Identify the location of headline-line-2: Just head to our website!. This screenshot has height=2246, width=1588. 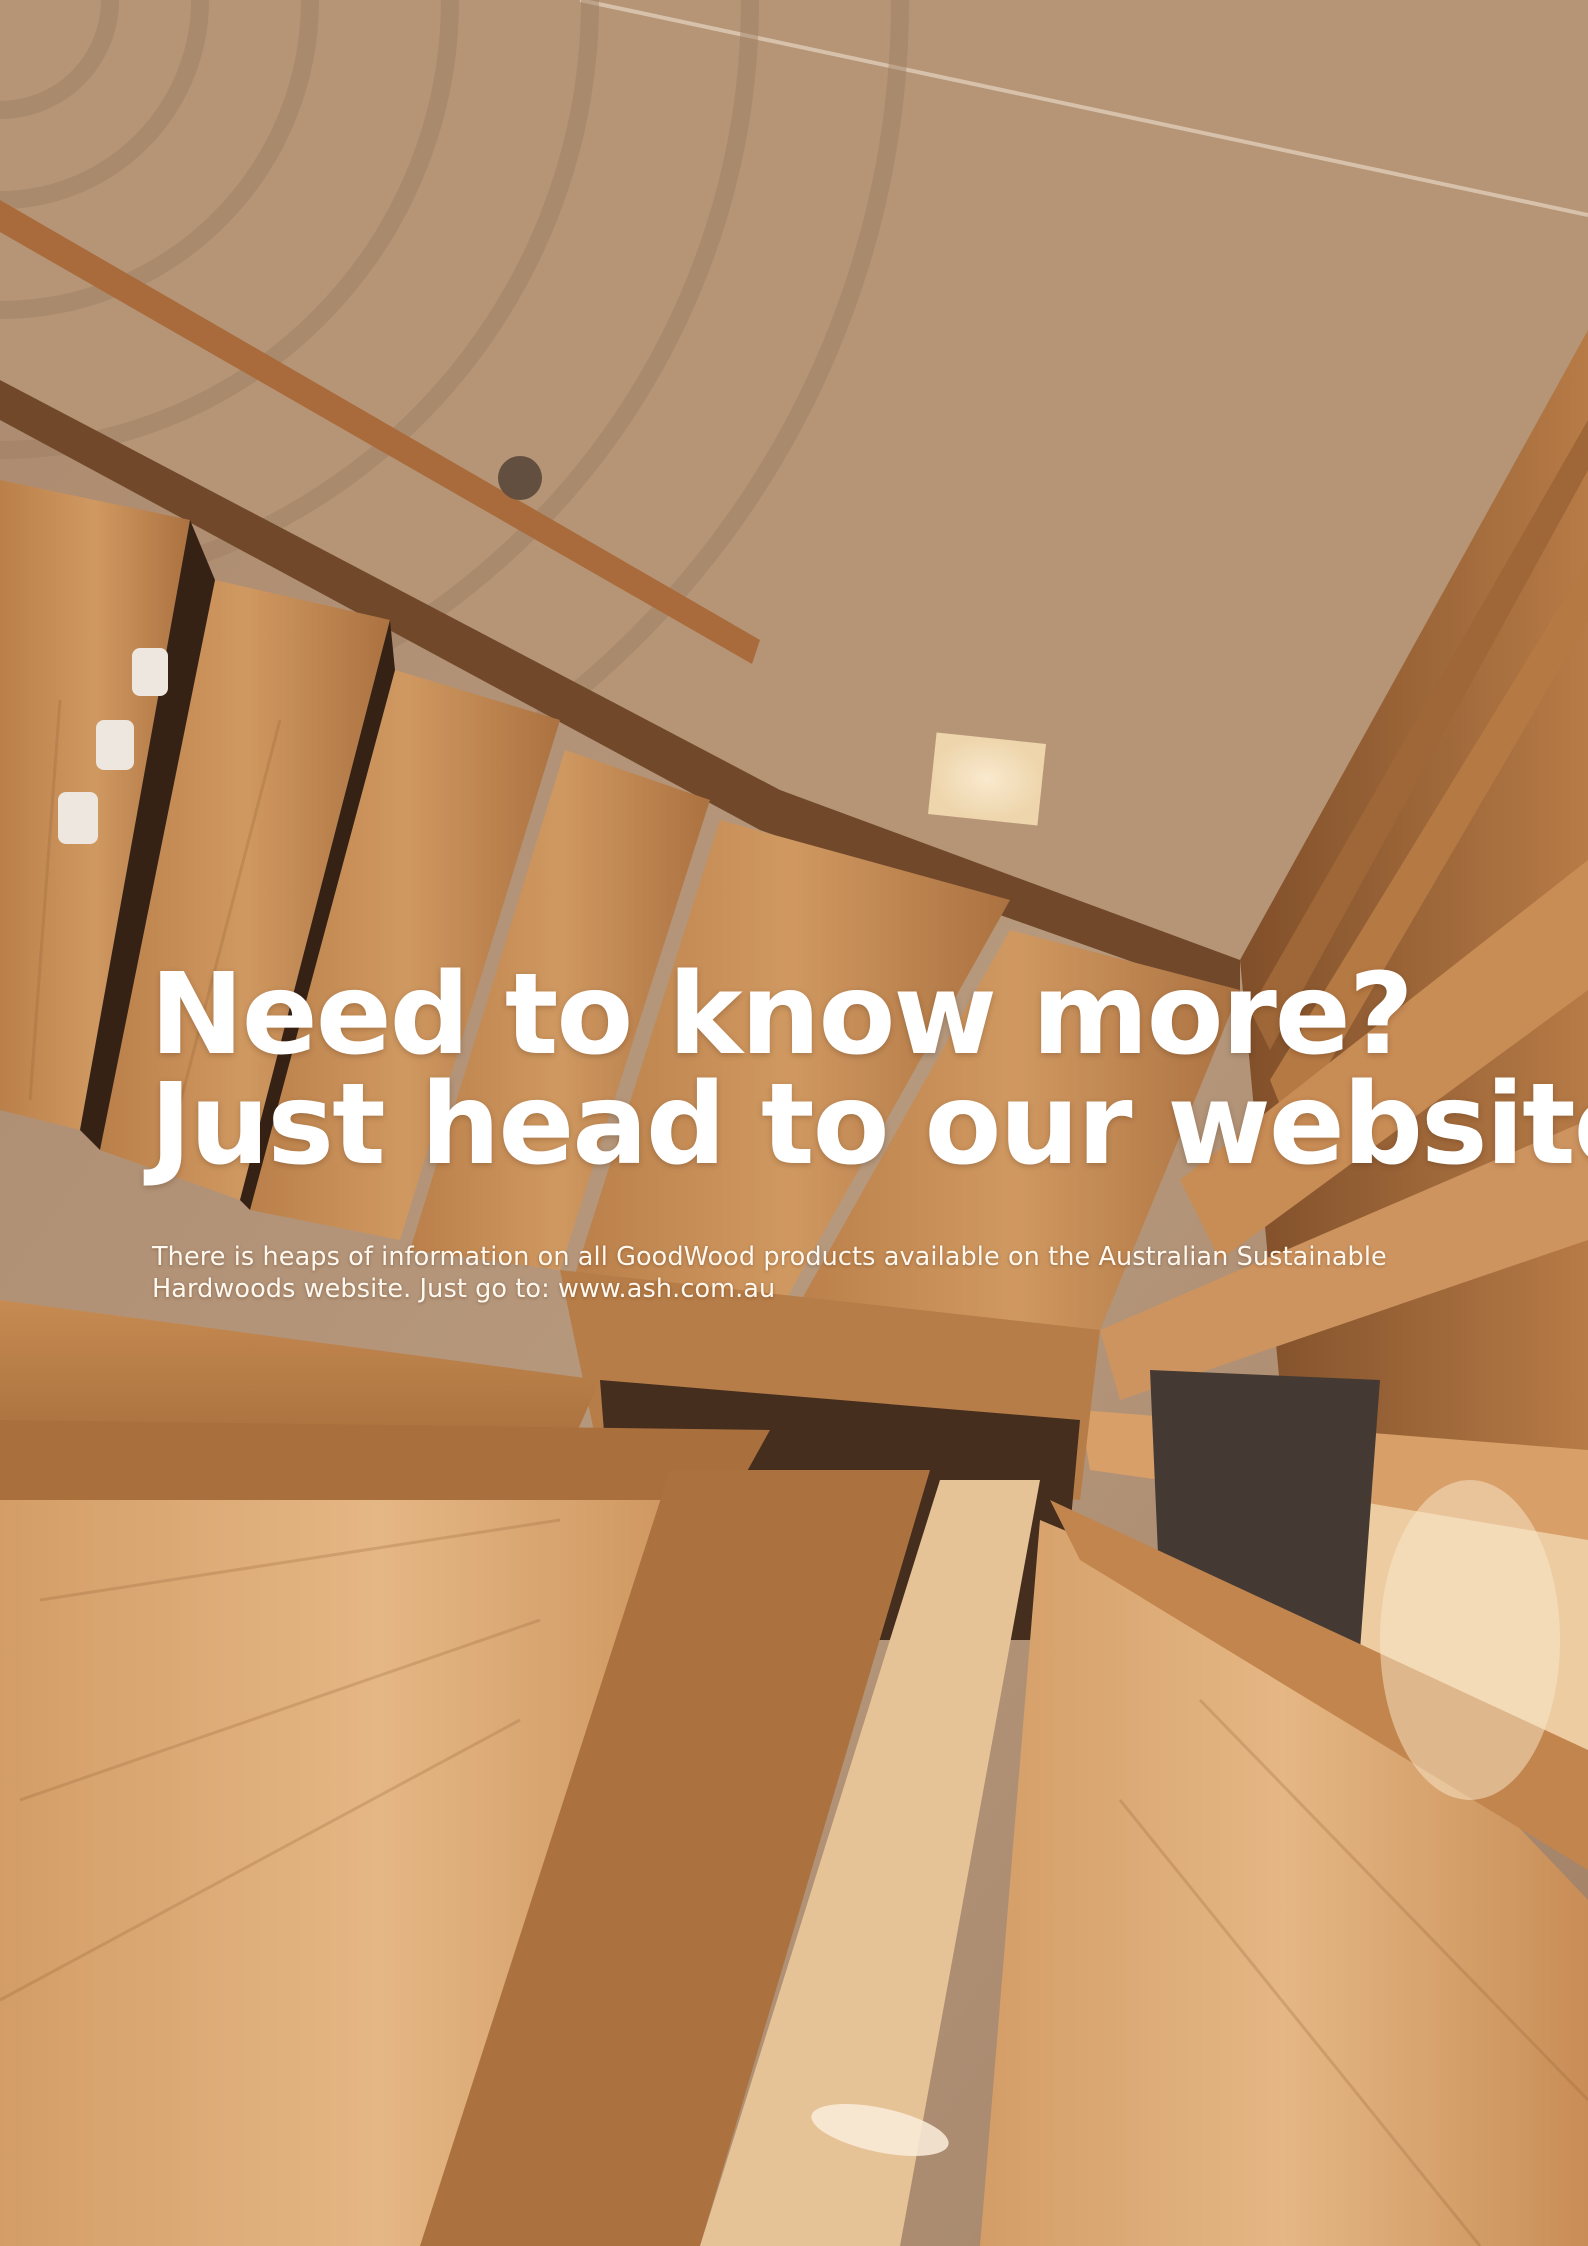
(869, 1125).